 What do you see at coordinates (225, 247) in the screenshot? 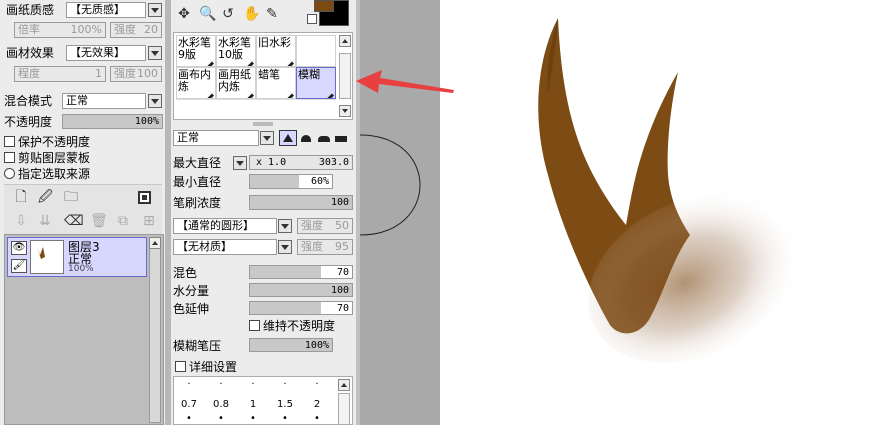
I see `brush-texture-select: 【无材质】` at bounding box center [225, 247].